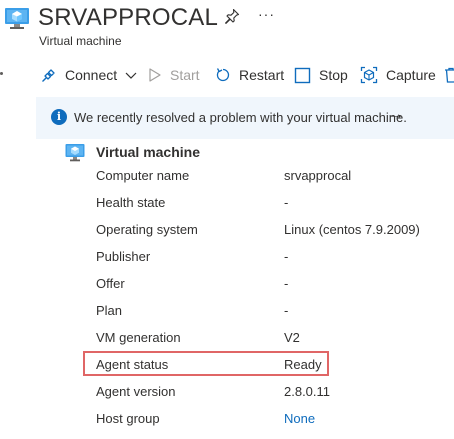 The height and width of the screenshot is (439, 454). I want to click on restart-label: Restart, so click(262, 75).